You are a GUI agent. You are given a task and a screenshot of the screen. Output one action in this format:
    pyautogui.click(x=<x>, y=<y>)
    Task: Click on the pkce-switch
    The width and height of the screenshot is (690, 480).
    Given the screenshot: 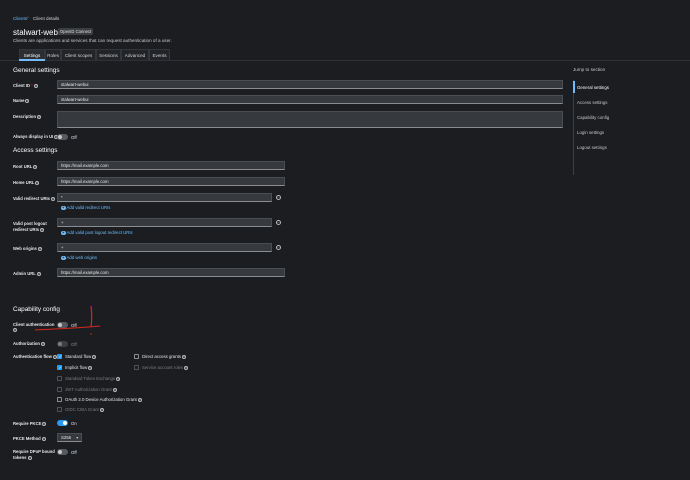 What is the action you would take?
    pyautogui.click(x=62, y=423)
    